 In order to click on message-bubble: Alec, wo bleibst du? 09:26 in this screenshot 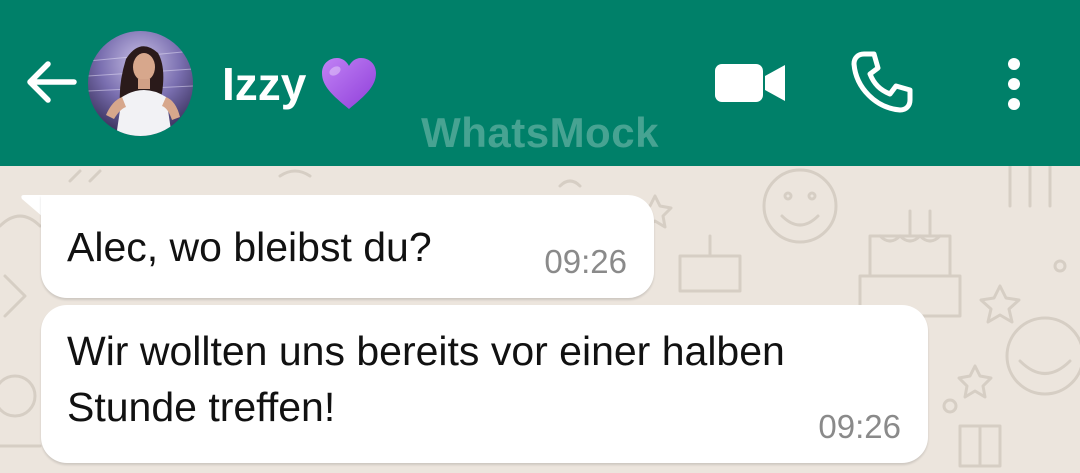, I will do `click(347, 246)`.